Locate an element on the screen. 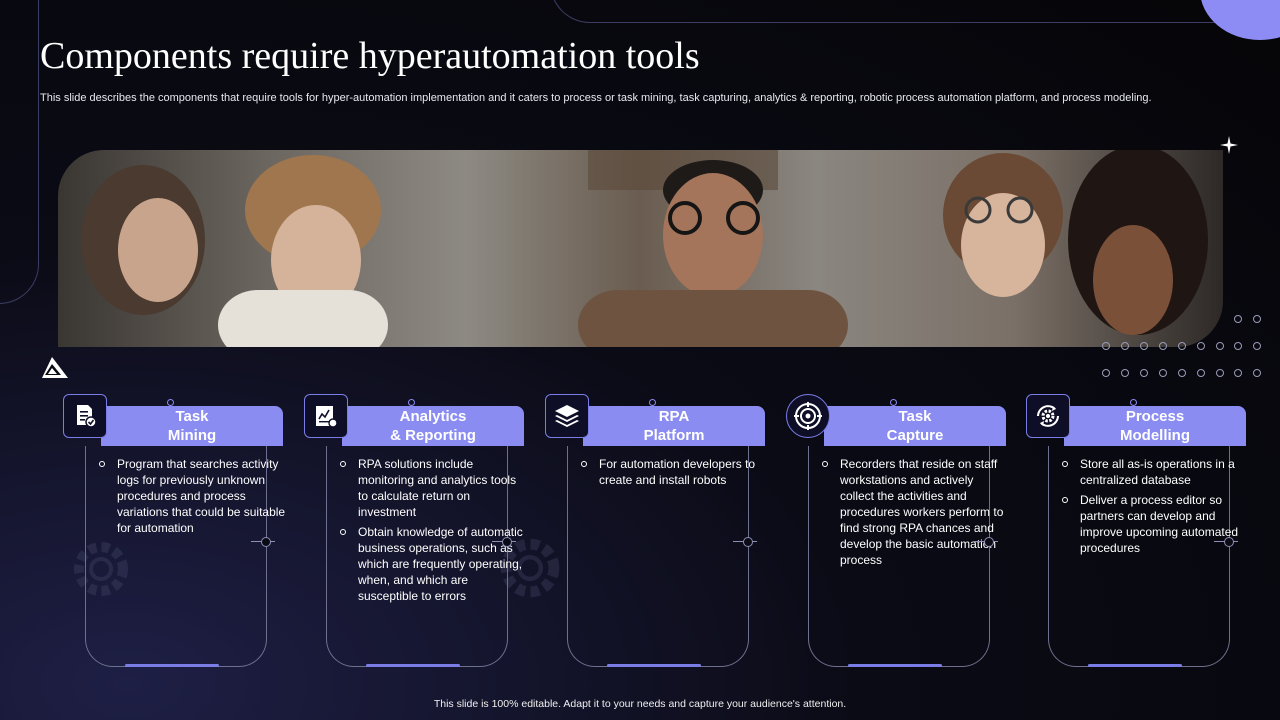 This screenshot has width=1280, height=720. decorative-circle is located at coordinates (1240, 20).